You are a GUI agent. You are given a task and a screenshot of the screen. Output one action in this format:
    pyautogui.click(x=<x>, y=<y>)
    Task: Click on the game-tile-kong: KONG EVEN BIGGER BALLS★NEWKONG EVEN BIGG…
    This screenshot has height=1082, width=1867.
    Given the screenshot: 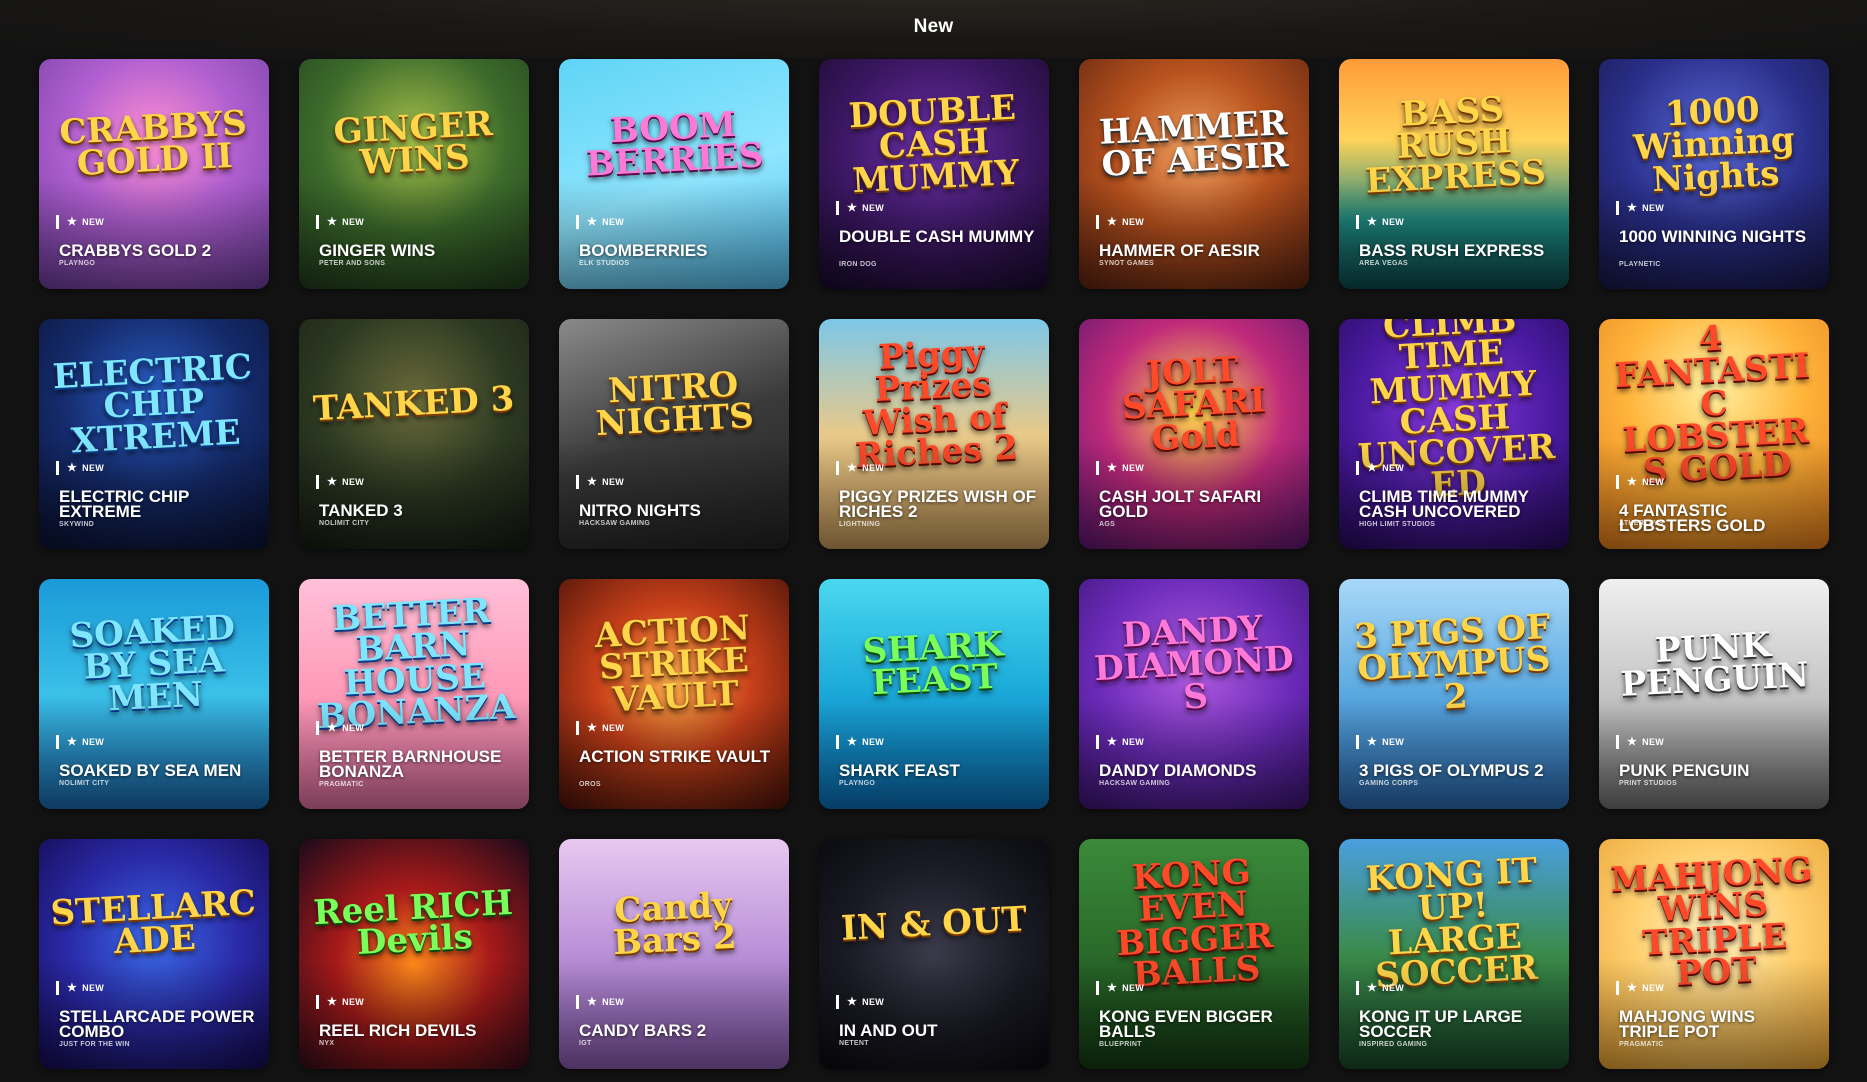 What is the action you would take?
    pyautogui.click(x=1194, y=954)
    